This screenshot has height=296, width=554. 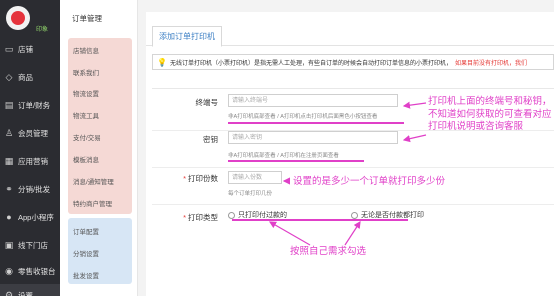 I want to click on sidebar-item-app: ● App小程序, so click(x=30, y=217).